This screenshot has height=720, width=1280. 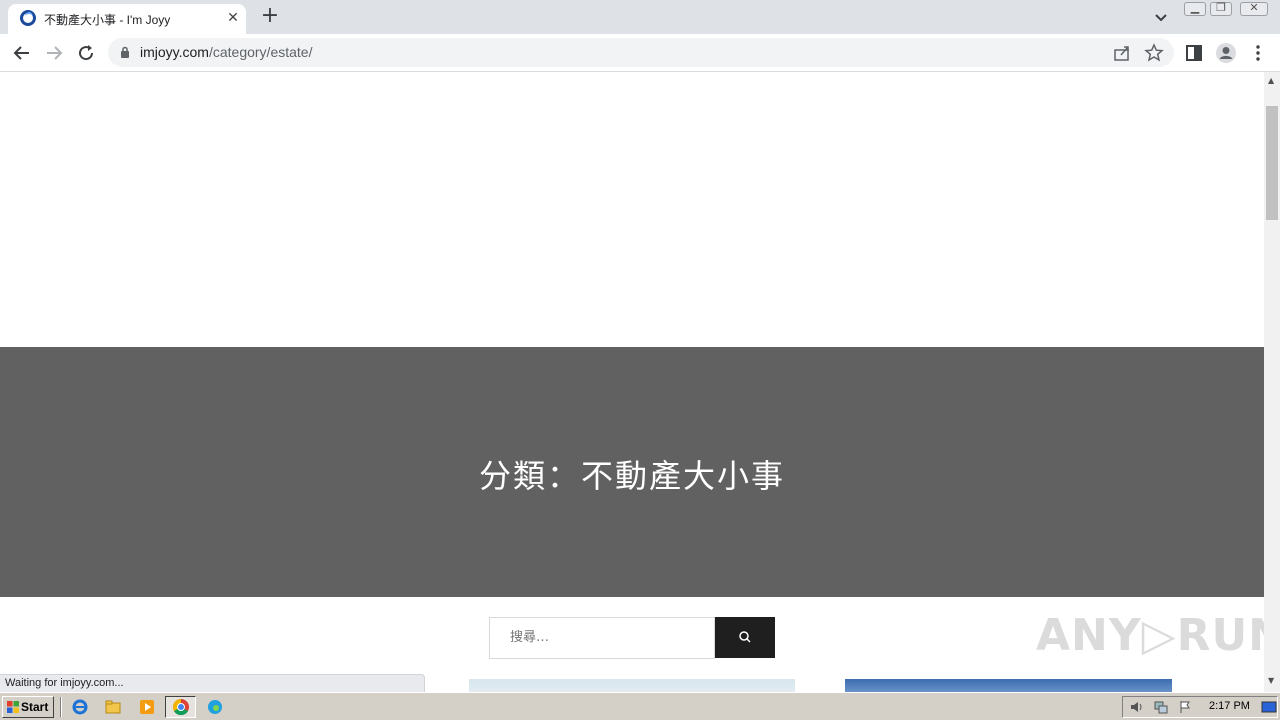 What do you see at coordinates (86, 53) in the screenshot?
I see `reload-icon` at bounding box center [86, 53].